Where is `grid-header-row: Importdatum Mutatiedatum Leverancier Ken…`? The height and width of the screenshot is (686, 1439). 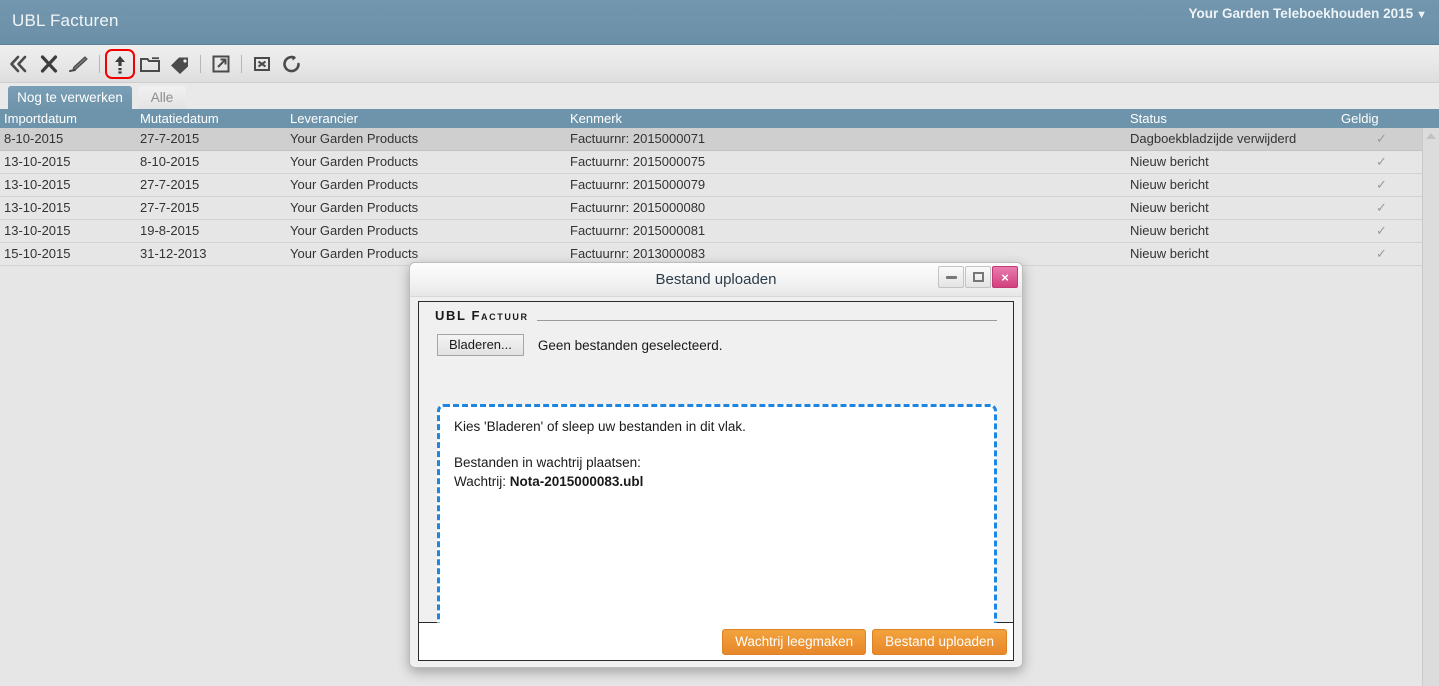
grid-header-row: Importdatum Mutatiedatum Leverancier Ken… is located at coordinates (719, 118).